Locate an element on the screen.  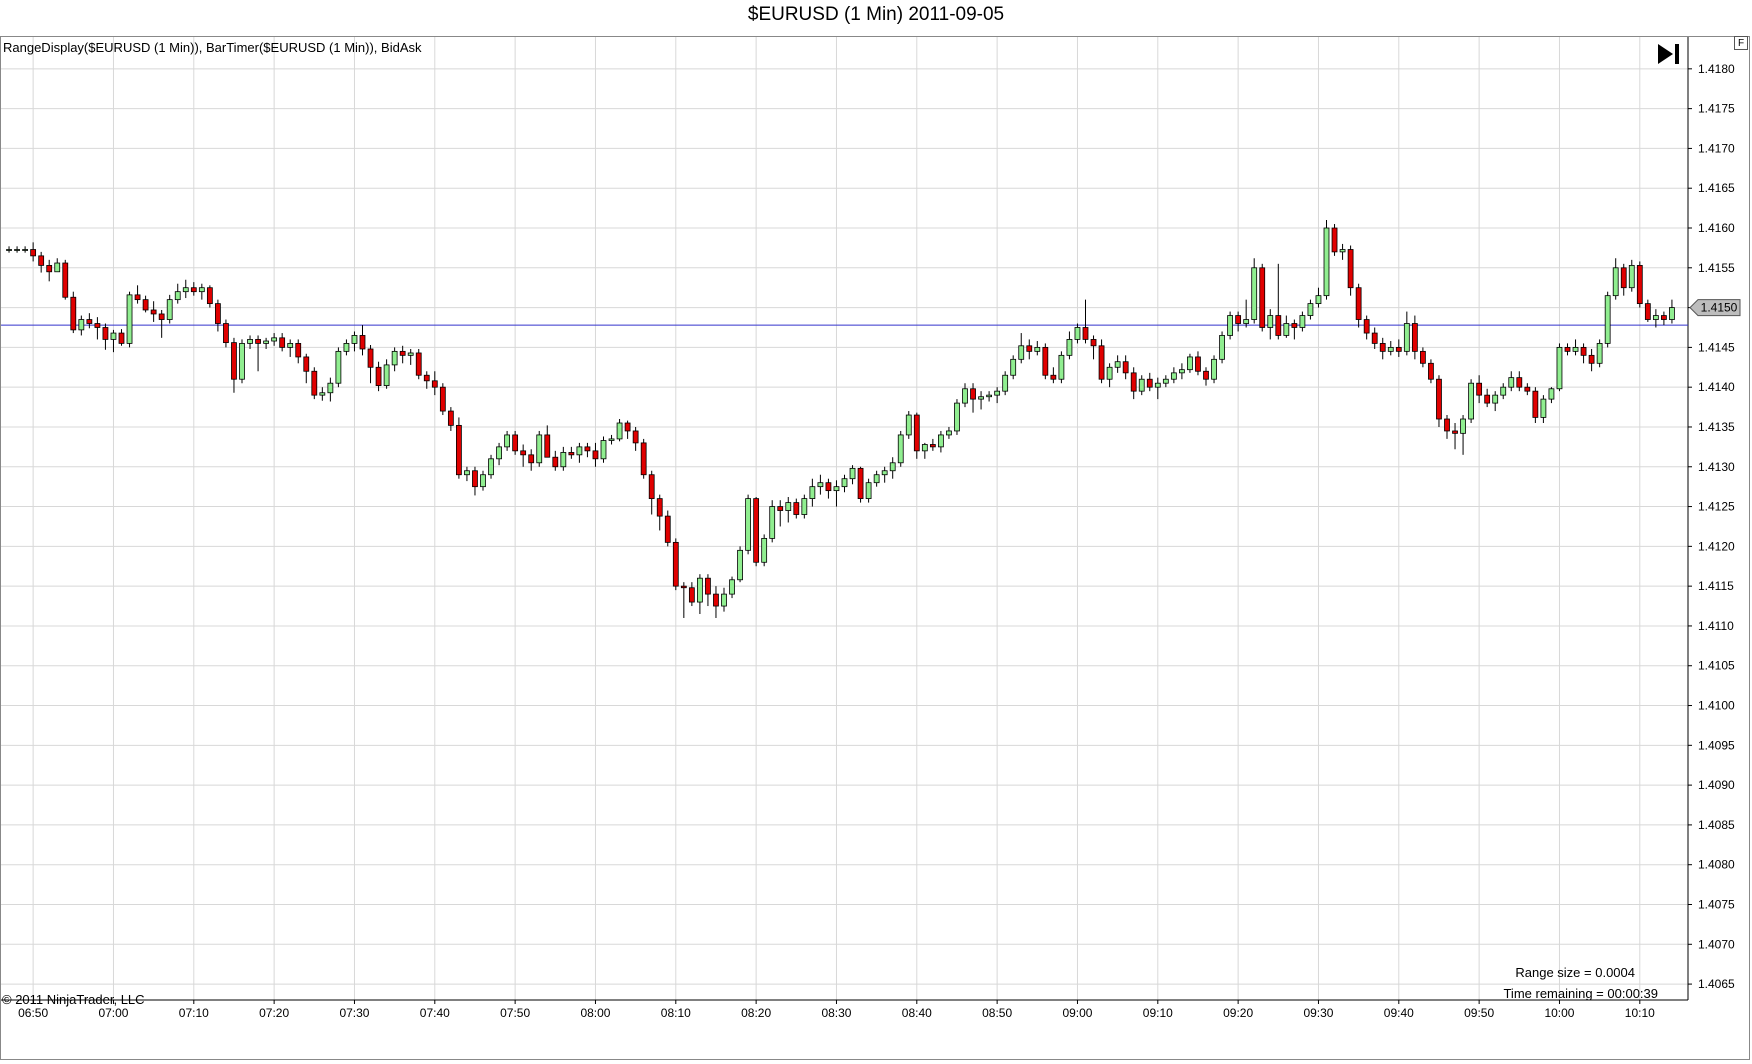
y-tick-label: 1.4170 is located at coordinates (1716, 148).